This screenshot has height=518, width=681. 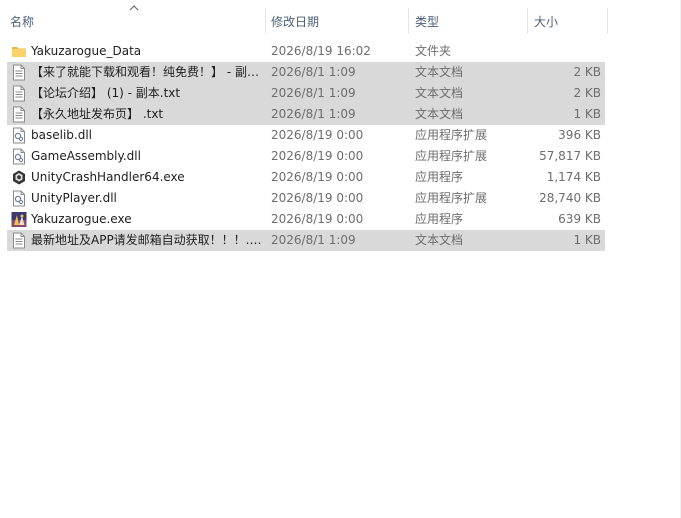 What do you see at coordinates (573, 177) in the screenshot?
I see `file-size: 1,174 KB` at bounding box center [573, 177].